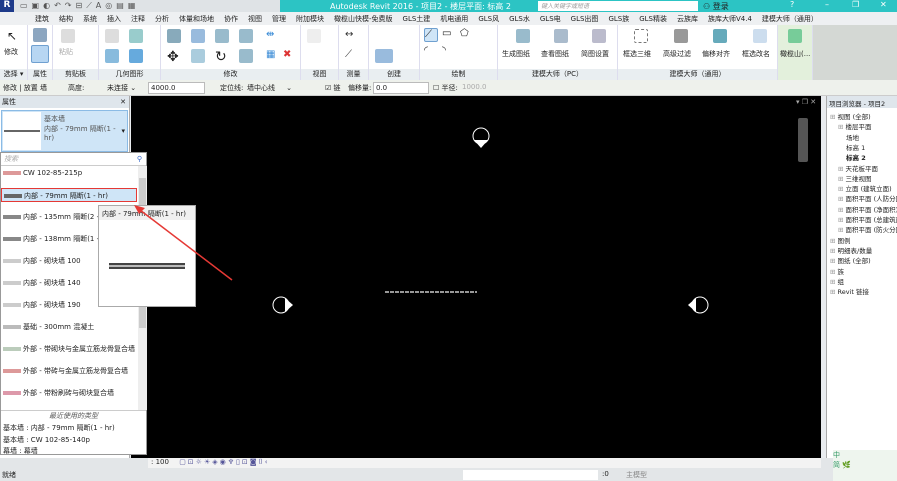 Image resolution: width=897 pixels, height=481 pixels. What do you see at coordinates (314, 36) in the screenshot?
I see `hide-icon` at bounding box center [314, 36].